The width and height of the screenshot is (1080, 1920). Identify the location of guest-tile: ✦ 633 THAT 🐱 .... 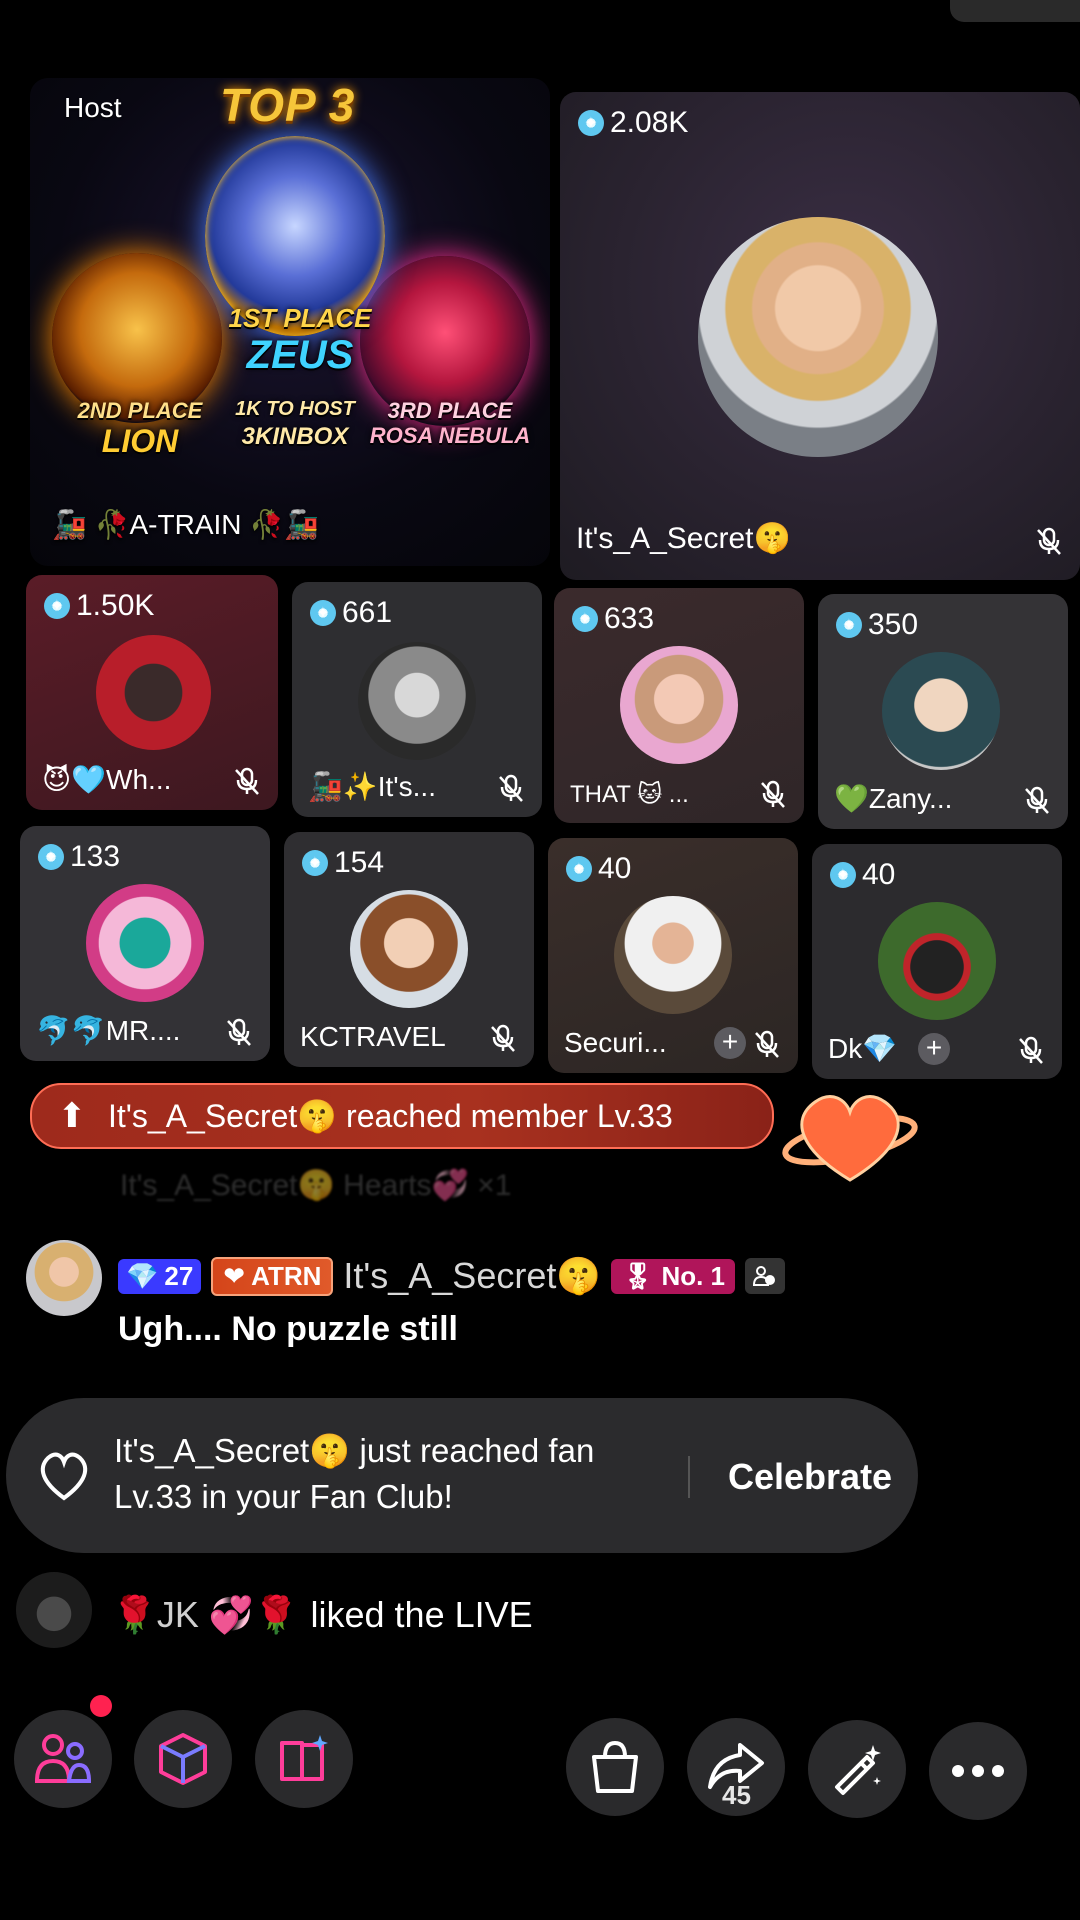
(679, 705).